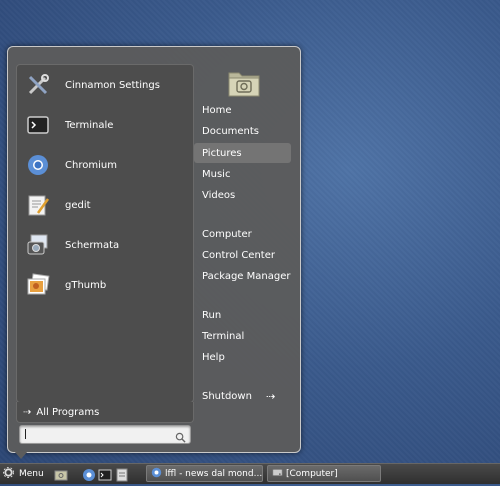  I want to click on system-label: Control Center, so click(238, 255).